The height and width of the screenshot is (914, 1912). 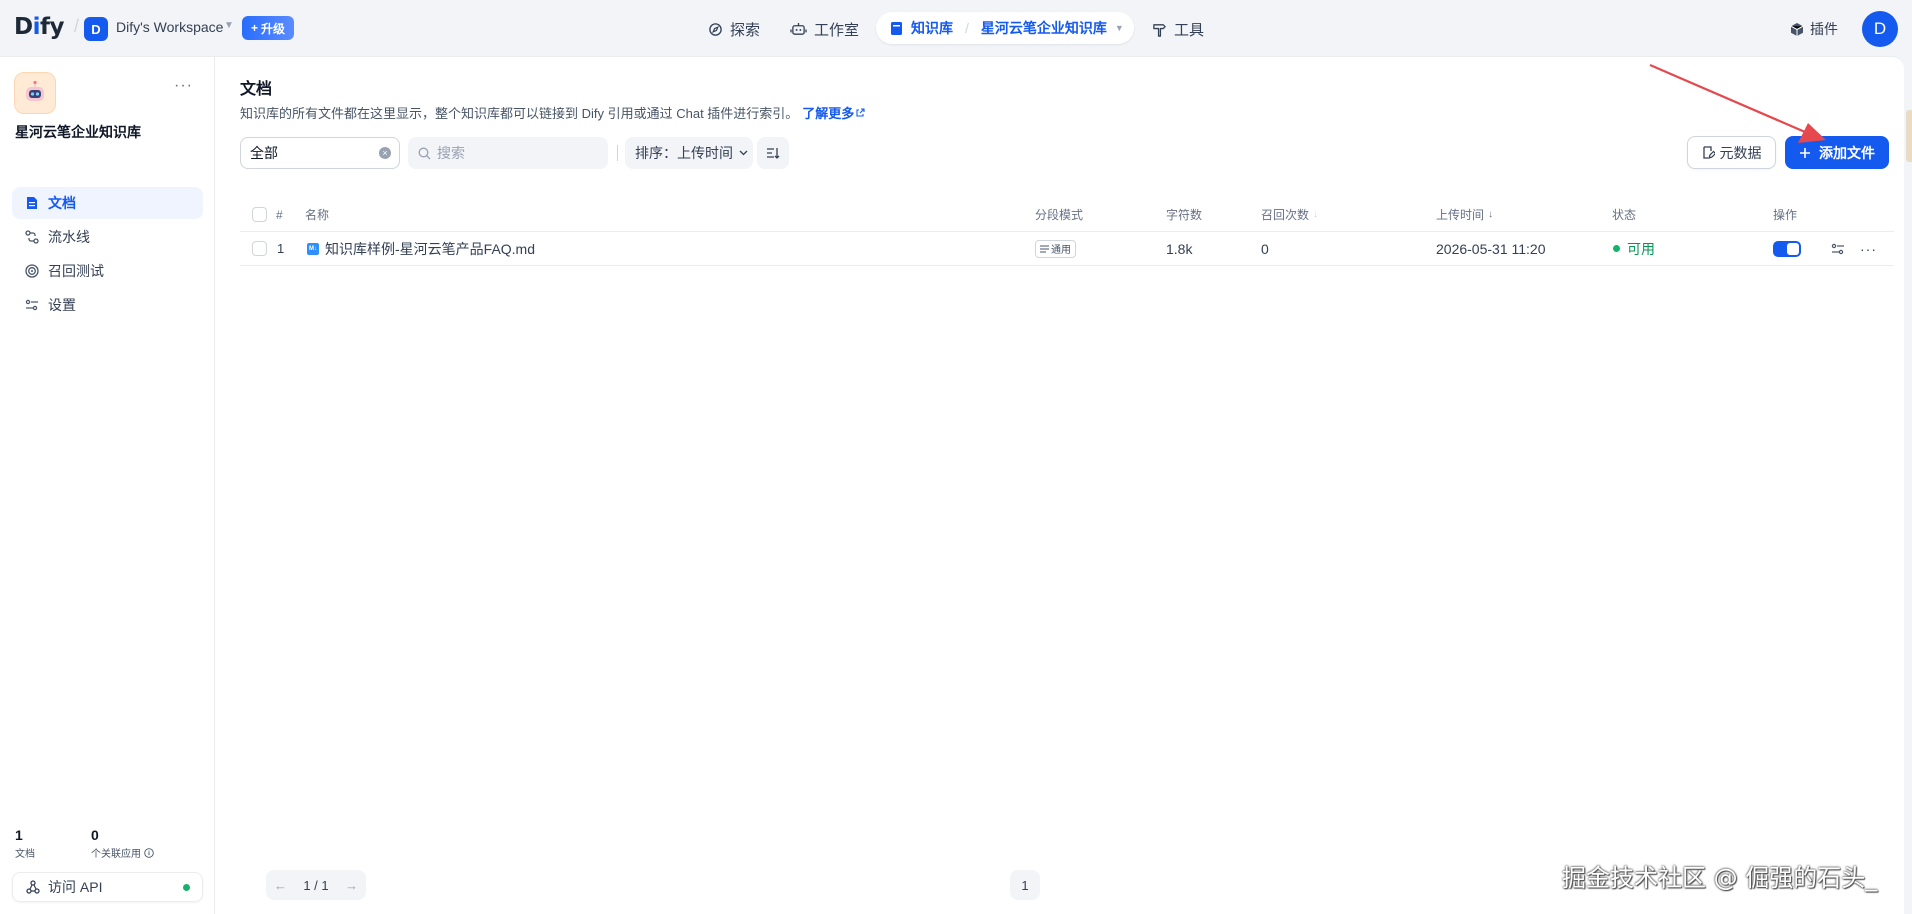 I want to click on nav-knowledge: 知识库 / 星河云笔企业知识库 ▼, so click(x=1005, y=28).